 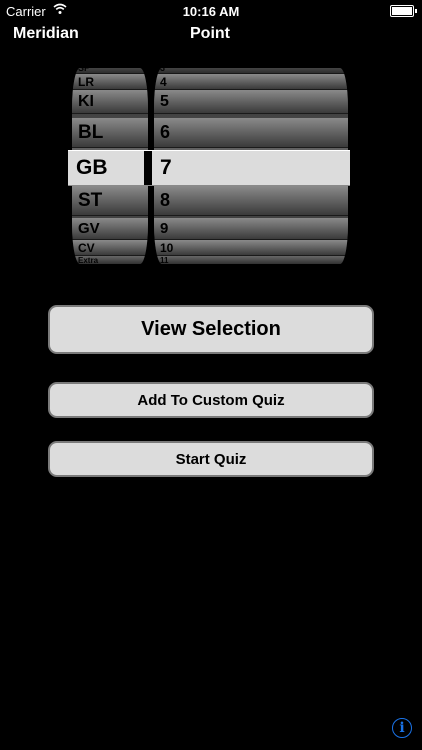 What do you see at coordinates (110, 82) in the screenshot?
I see `meridian-option: LR` at bounding box center [110, 82].